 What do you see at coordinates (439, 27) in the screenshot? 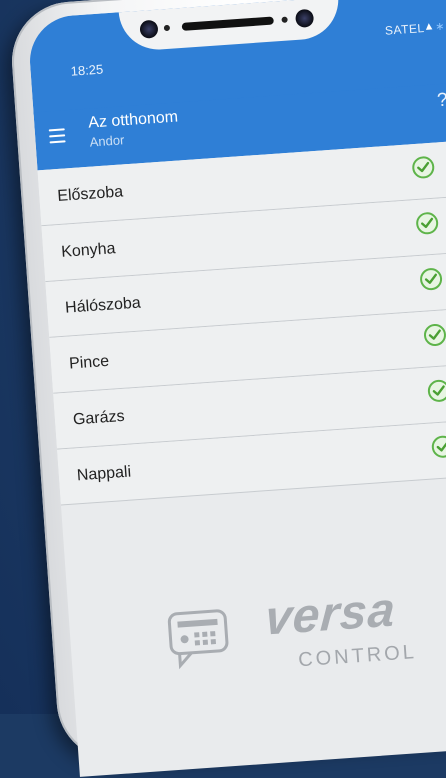
I see `bluetooth-icon: ∗` at bounding box center [439, 27].